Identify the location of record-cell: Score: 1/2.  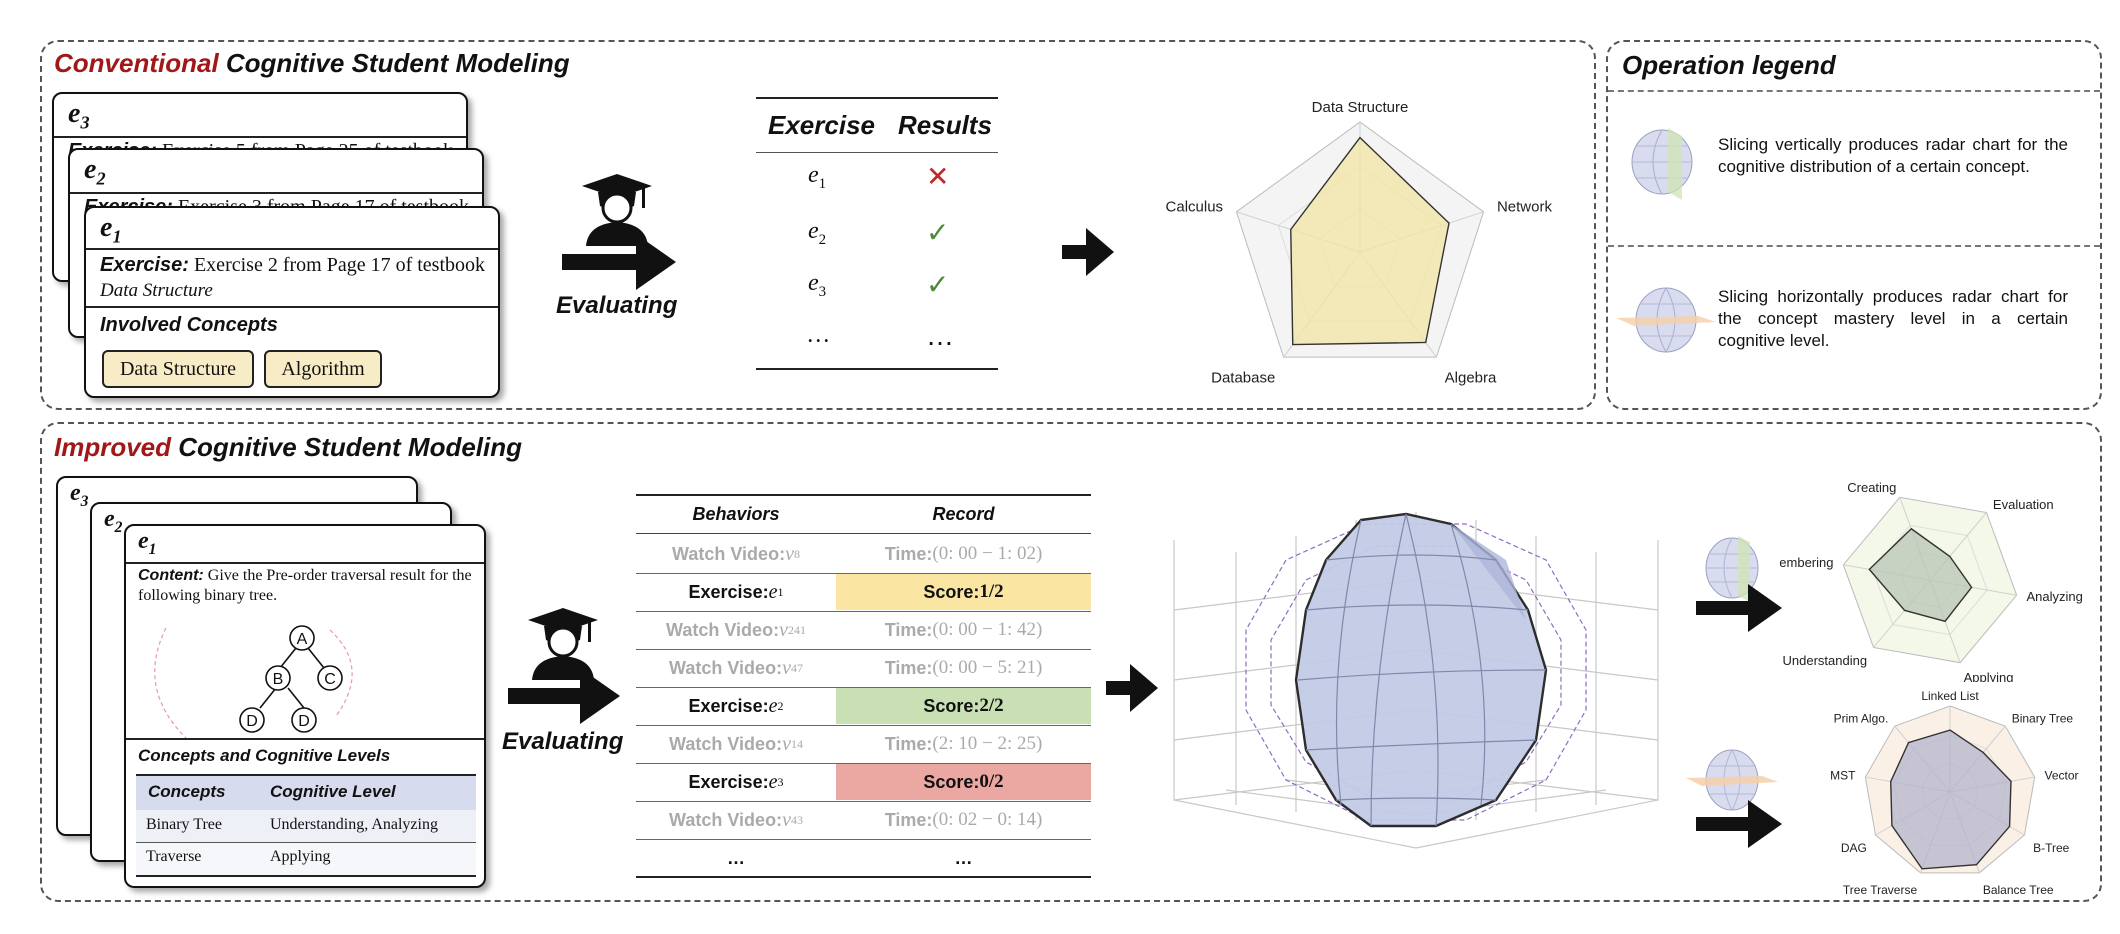
(963, 592).